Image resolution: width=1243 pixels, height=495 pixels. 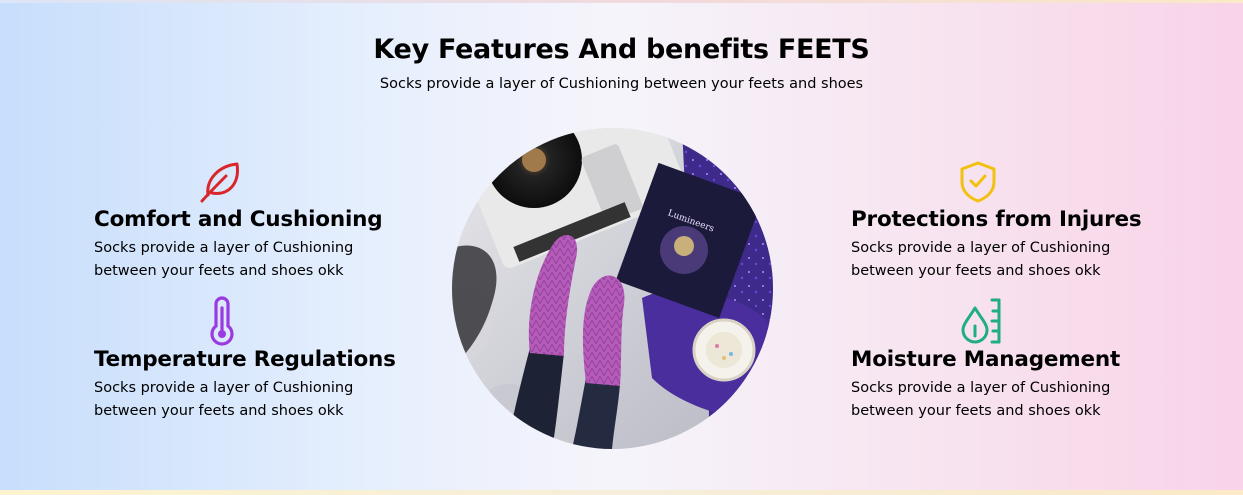 What do you see at coordinates (621, 49) in the screenshot?
I see `page-title: Key Features And benefits FEETS` at bounding box center [621, 49].